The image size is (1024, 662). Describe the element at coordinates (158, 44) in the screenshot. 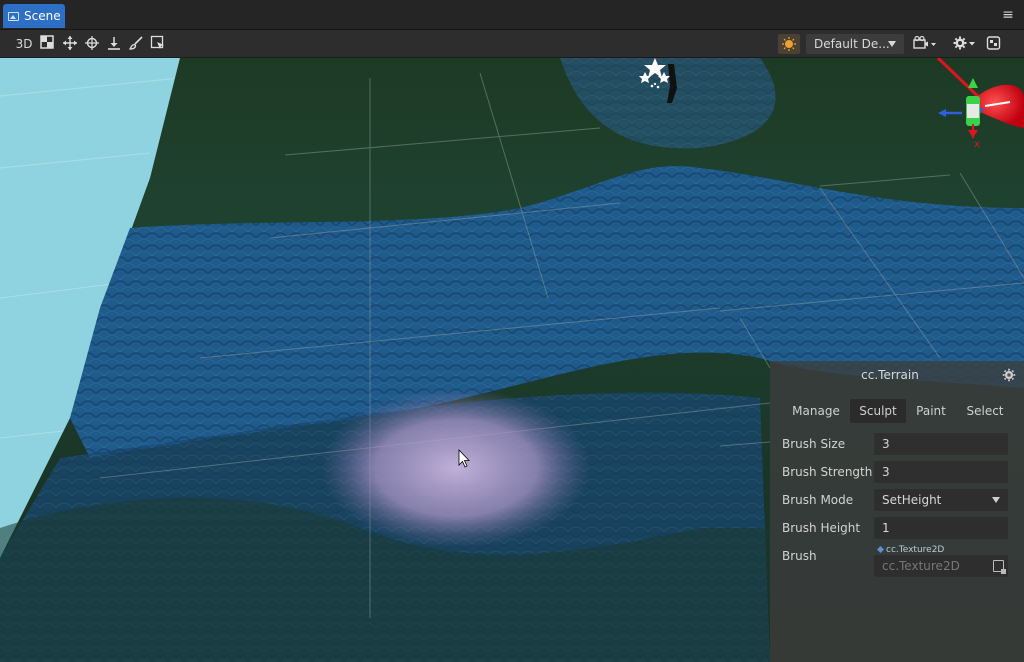

I see `rect-select-tool-icon` at that location.